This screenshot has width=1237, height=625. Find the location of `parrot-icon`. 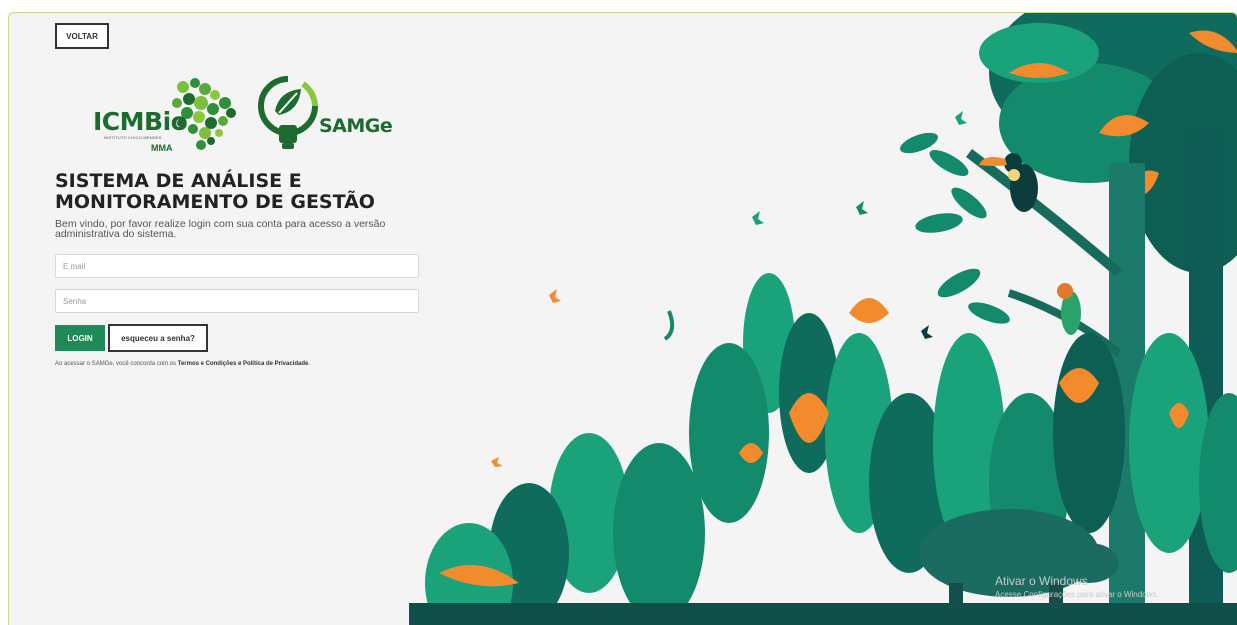

parrot-icon is located at coordinates (1069, 309).